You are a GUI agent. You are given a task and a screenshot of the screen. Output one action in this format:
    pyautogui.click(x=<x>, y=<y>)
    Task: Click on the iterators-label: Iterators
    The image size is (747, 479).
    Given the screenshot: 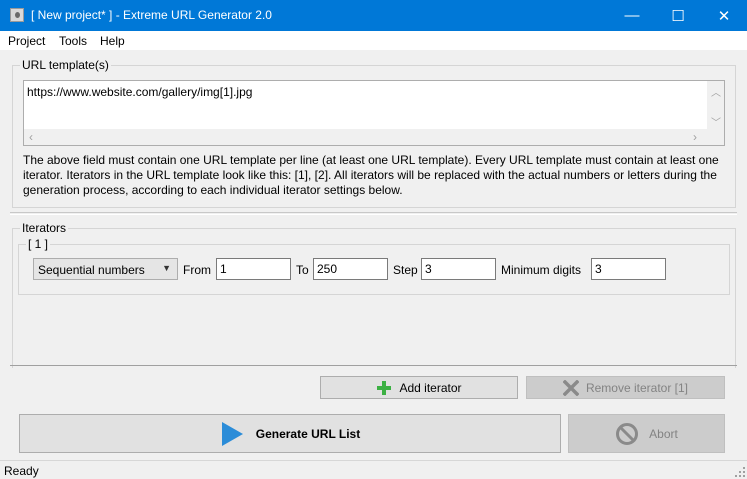 What is the action you would take?
    pyautogui.click(x=44, y=228)
    